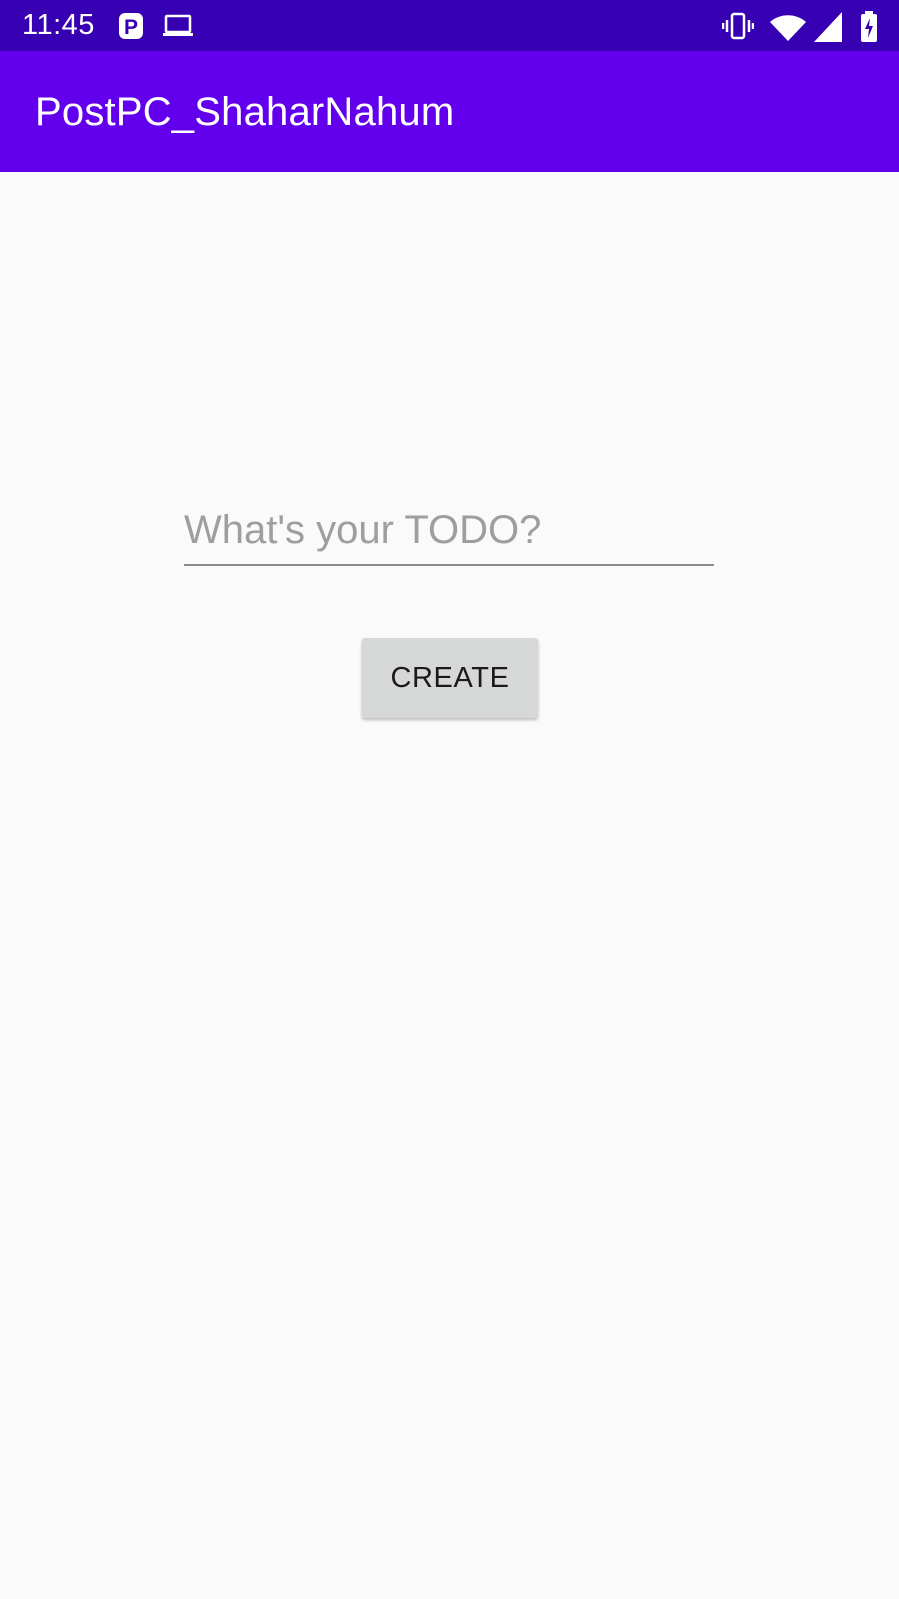 The width and height of the screenshot is (899, 1599). What do you see at coordinates (788, 30) in the screenshot?
I see `wifi-icon` at bounding box center [788, 30].